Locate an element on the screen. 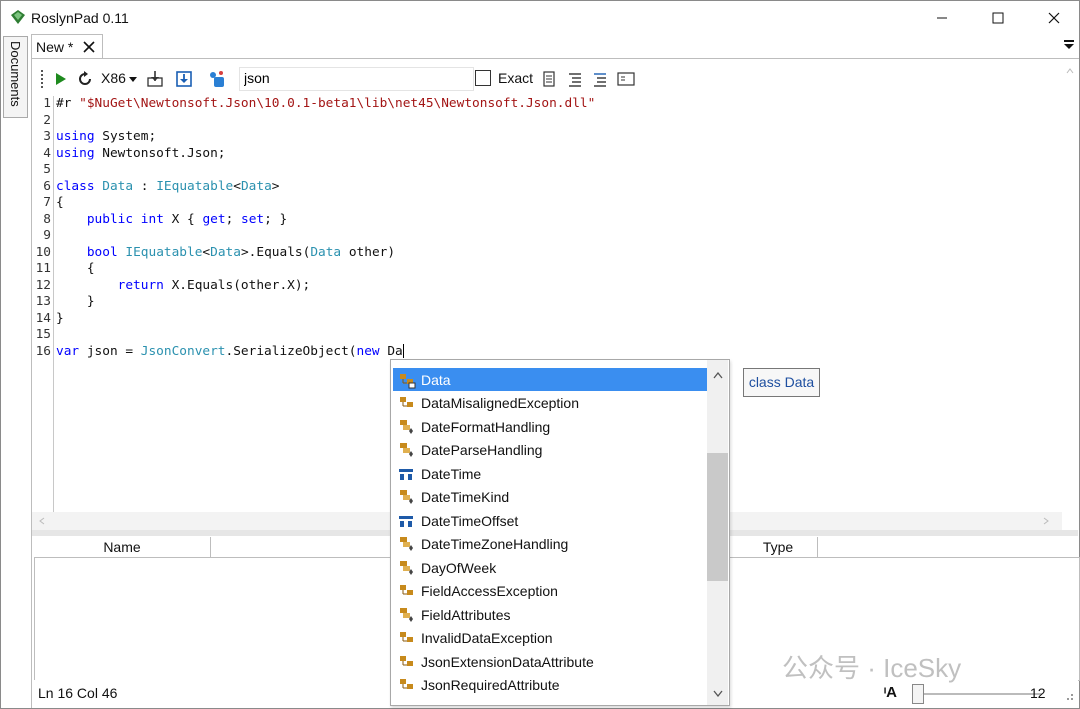 This screenshot has width=1080, height=709. scroll-right-icon is located at coordinates (1046, 521).